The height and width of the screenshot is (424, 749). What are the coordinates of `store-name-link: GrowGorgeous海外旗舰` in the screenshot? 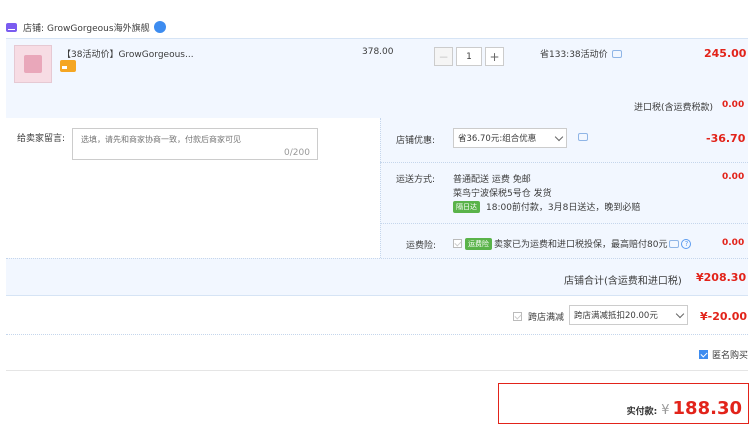 It's located at (98, 27).